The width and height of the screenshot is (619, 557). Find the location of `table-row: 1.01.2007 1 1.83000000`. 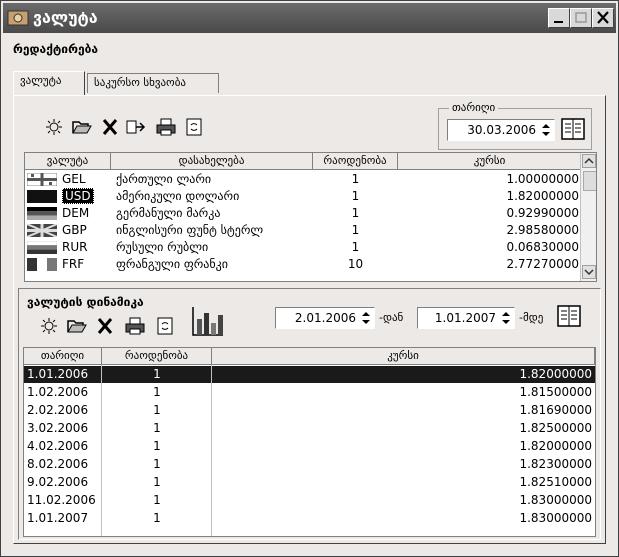

table-row: 1.01.2007 1 1.83000000 is located at coordinates (309, 518).